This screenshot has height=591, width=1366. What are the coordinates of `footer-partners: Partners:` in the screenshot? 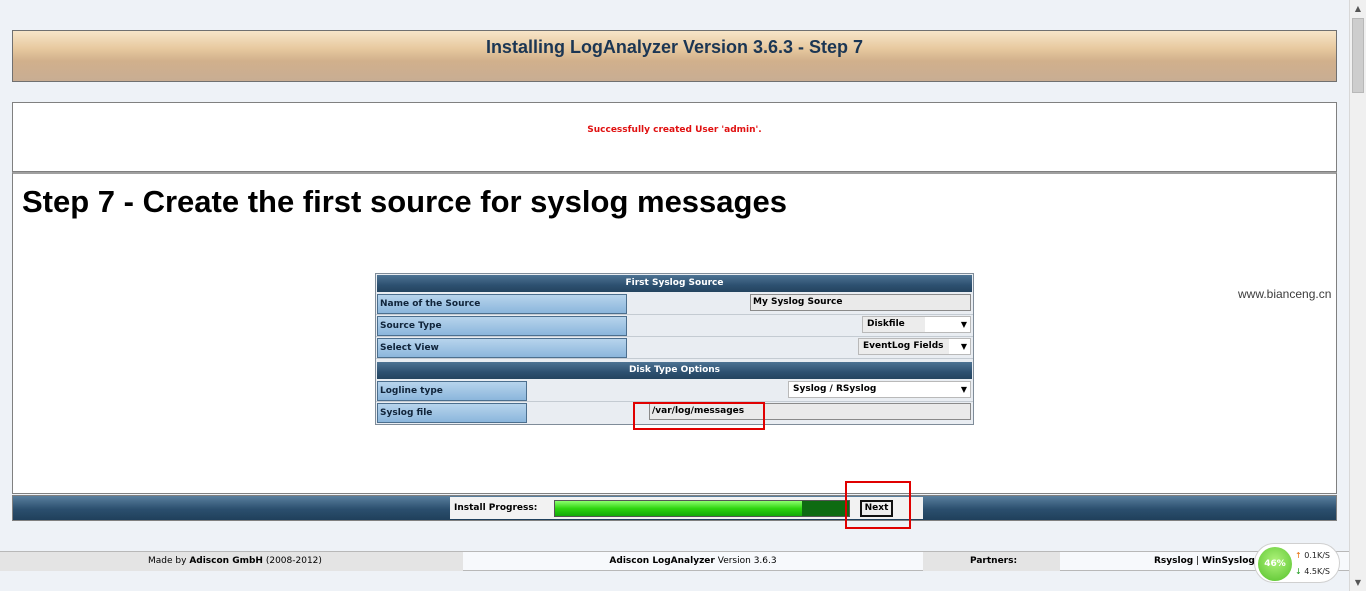 It's located at (991, 561).